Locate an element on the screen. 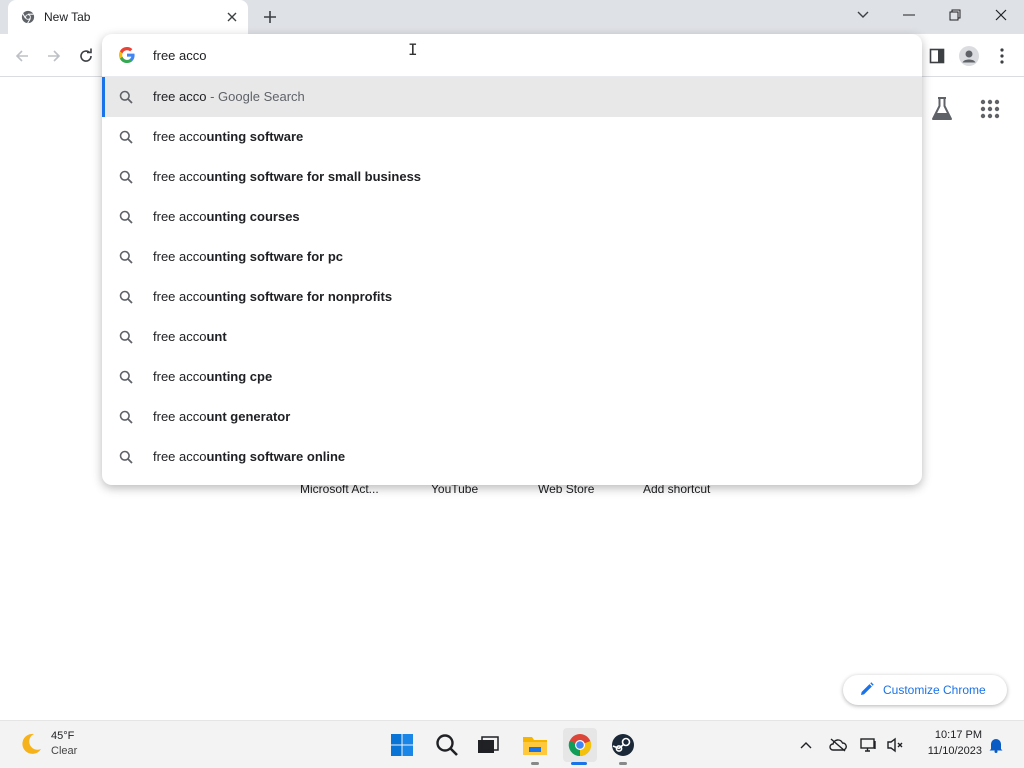 This screenshot has height=768, width=1024. suggestion-suffix: - Google Search is located at coordinates (255, 96).